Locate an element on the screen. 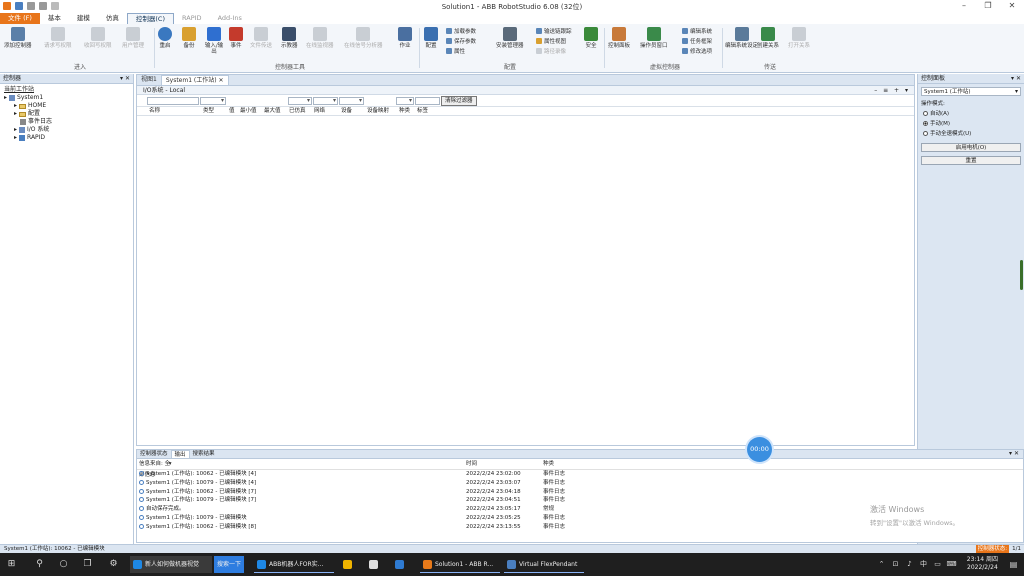 This screenshot has height=576, width=1024. search-icon: ⚲ is located at coordinates (39, 564).